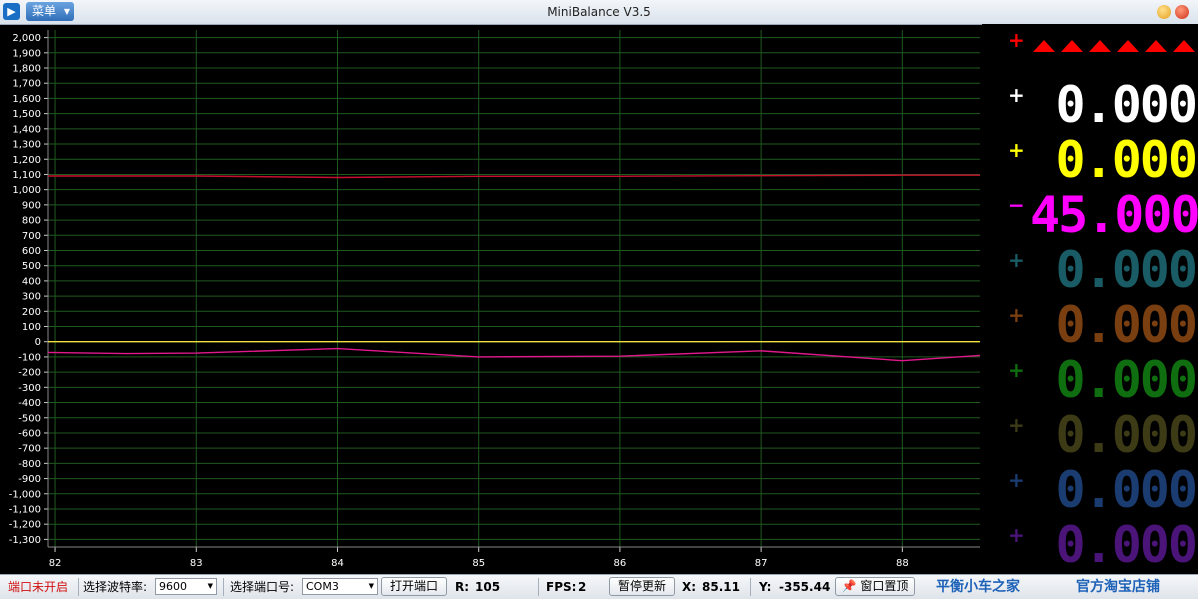 The height and width of the screenshot is (599, 1198). What do you see at coordinates (115, 587) in the screenshot?
I see `baud-label: 选择波特率:` at bounding box center [115, 587].